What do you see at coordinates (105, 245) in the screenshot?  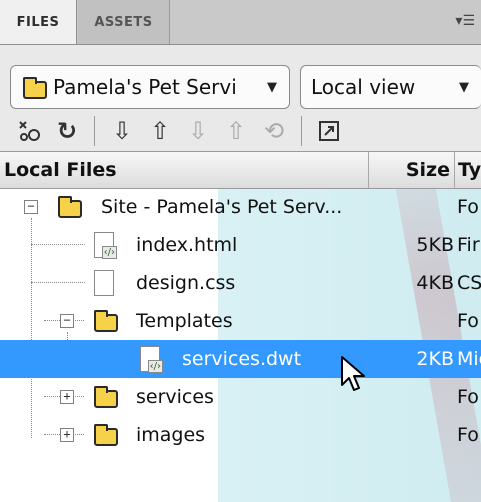 I see `html-file-icon` at bounding box center [105, 245].